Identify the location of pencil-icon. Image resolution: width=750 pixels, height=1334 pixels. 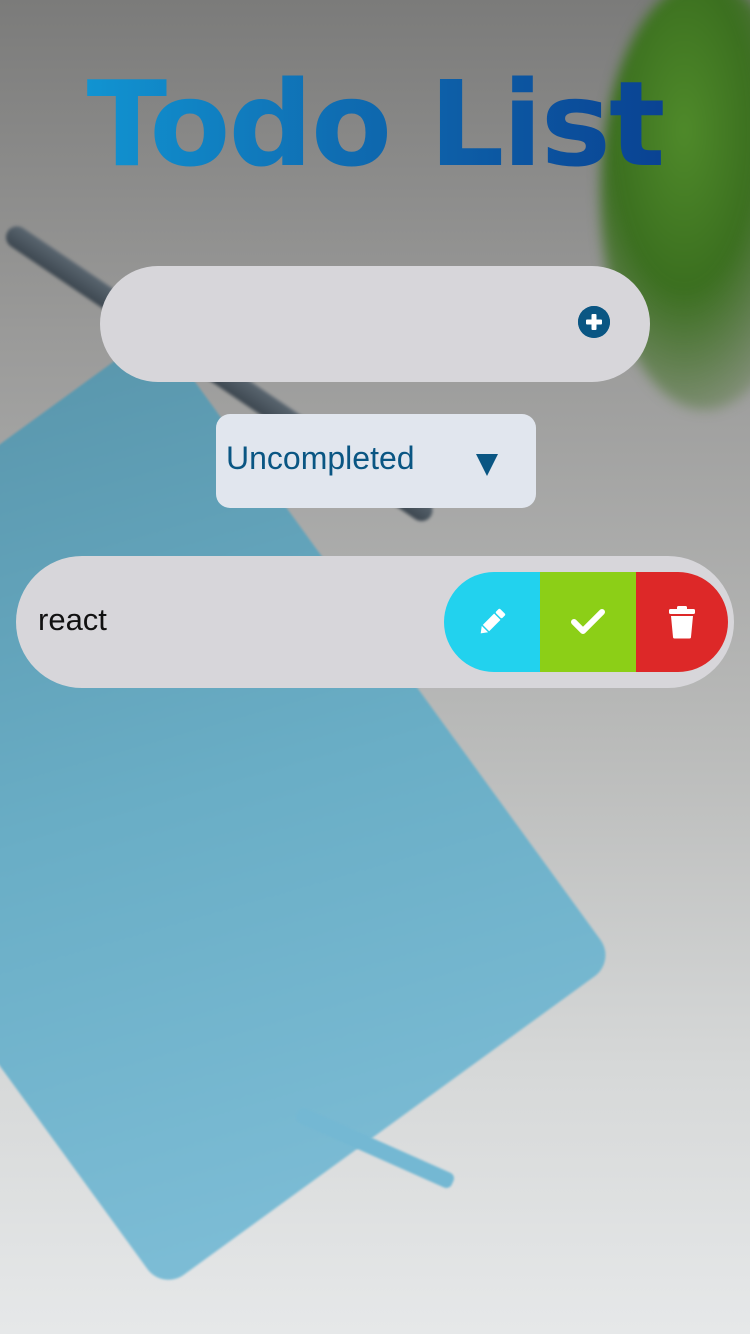
(493, 621).